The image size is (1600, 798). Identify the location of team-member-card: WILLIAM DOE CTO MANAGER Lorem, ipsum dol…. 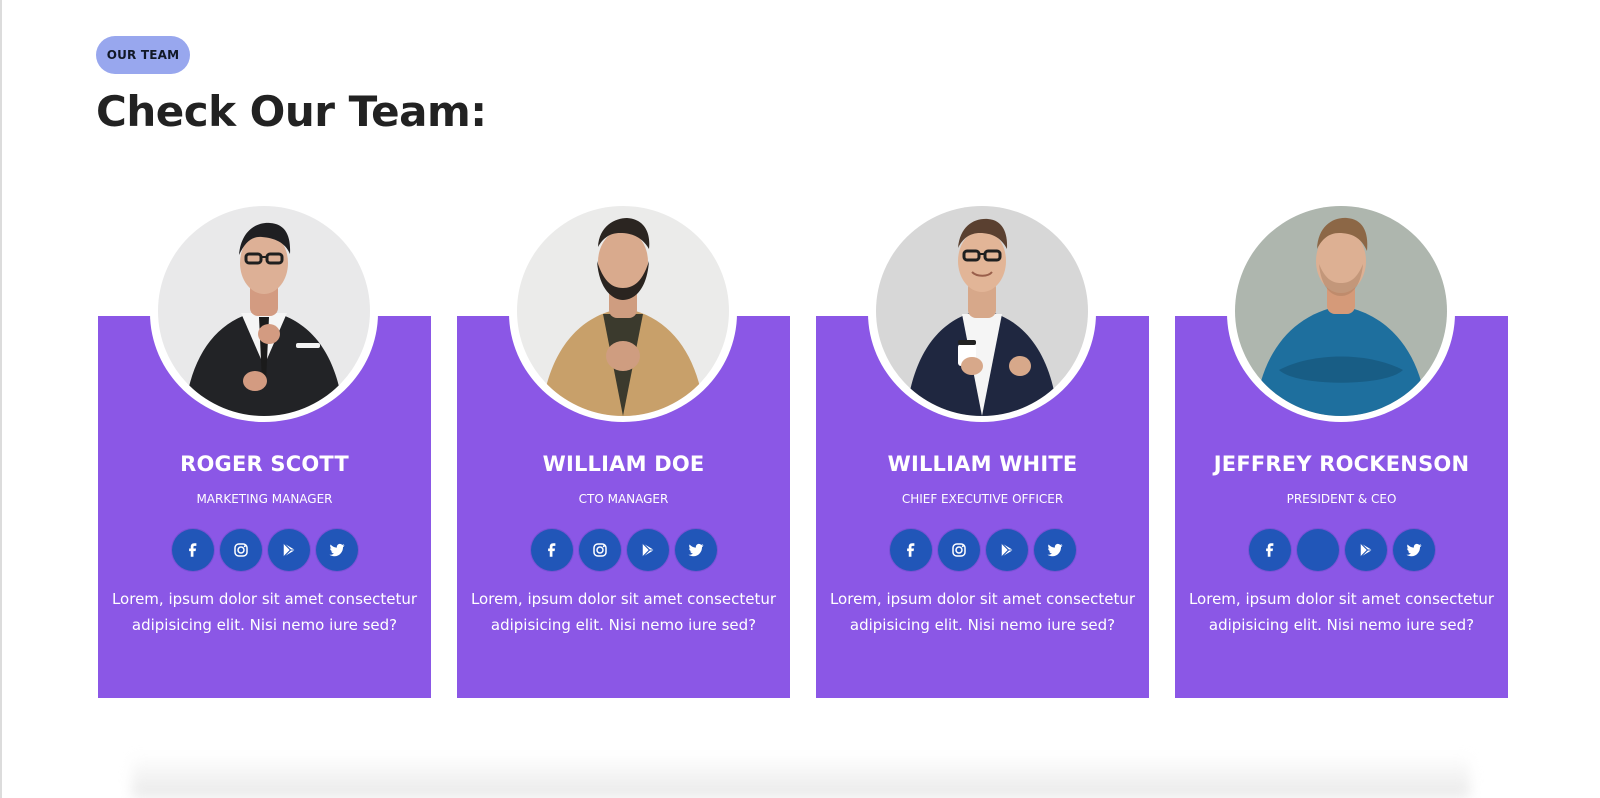
(623, 451).